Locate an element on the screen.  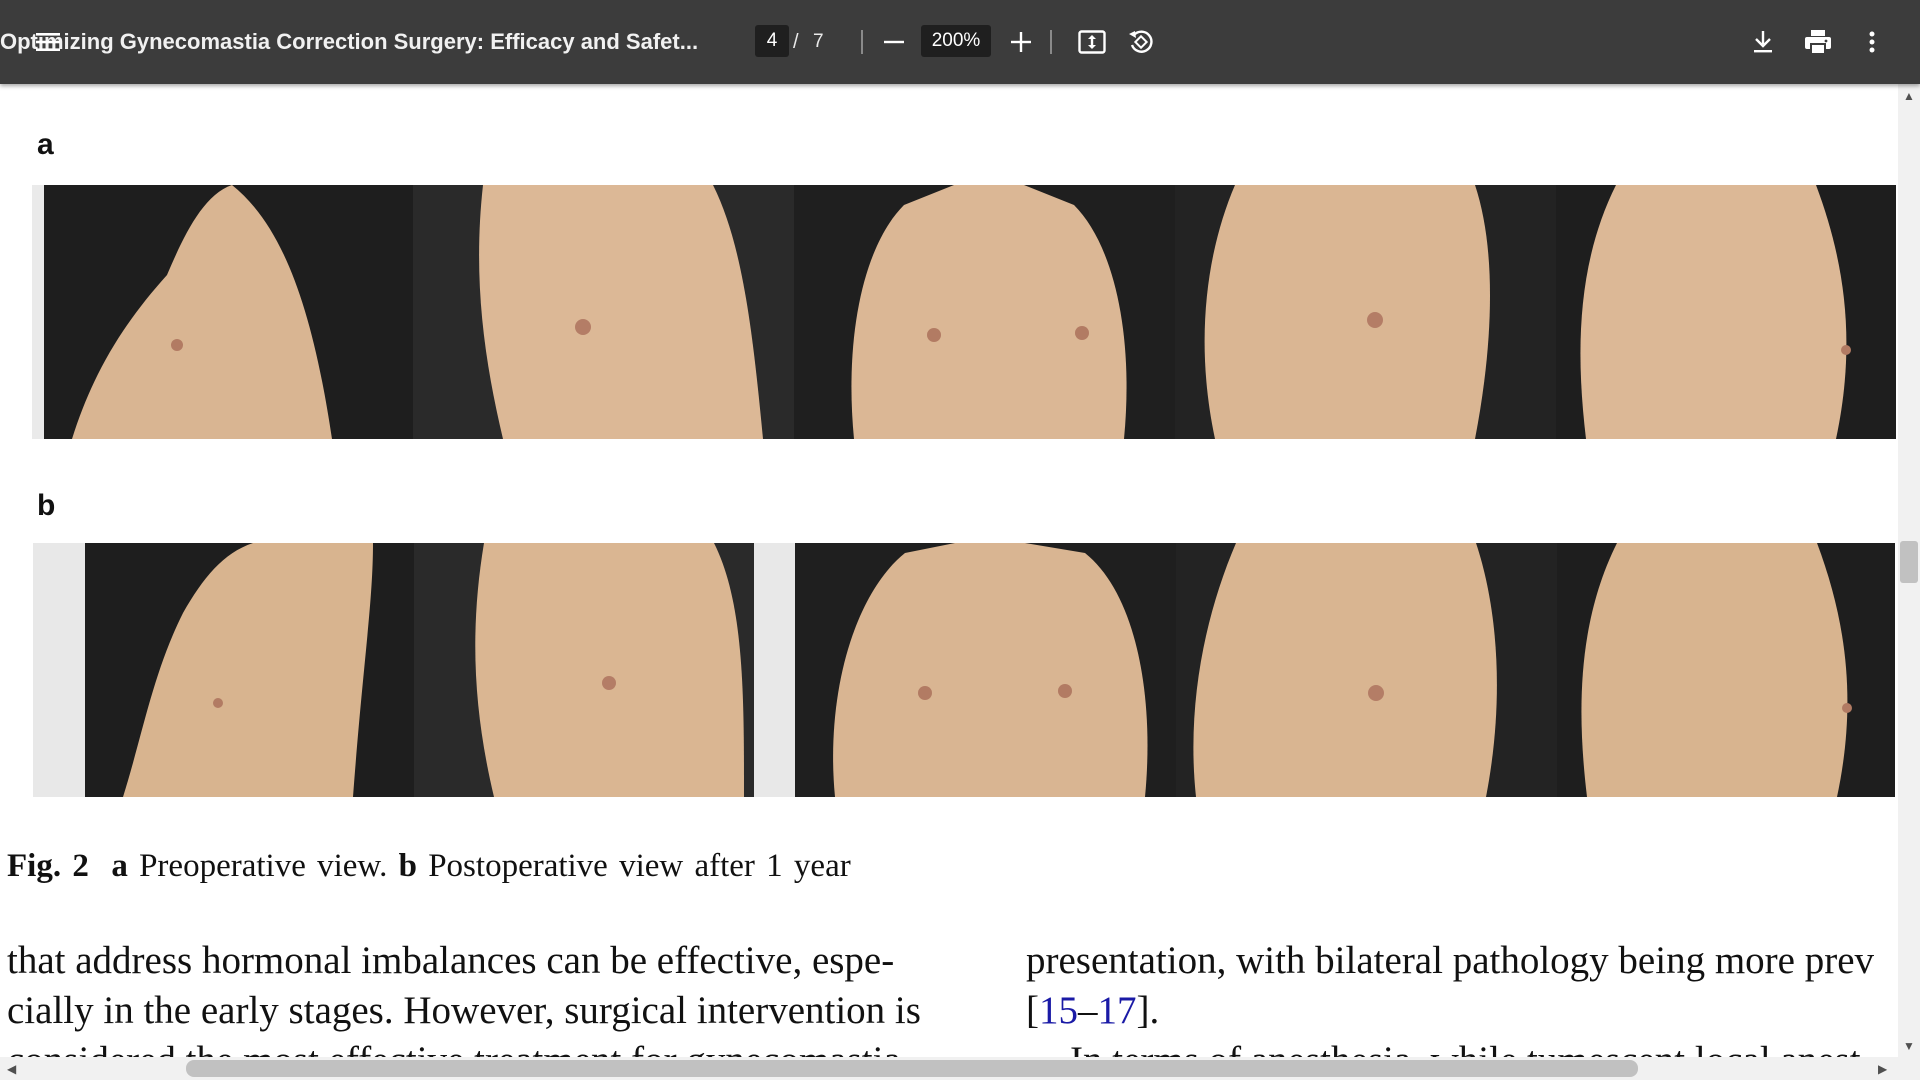
horizontal-scrollbar-thumb is located at coordinates (912, 1068).